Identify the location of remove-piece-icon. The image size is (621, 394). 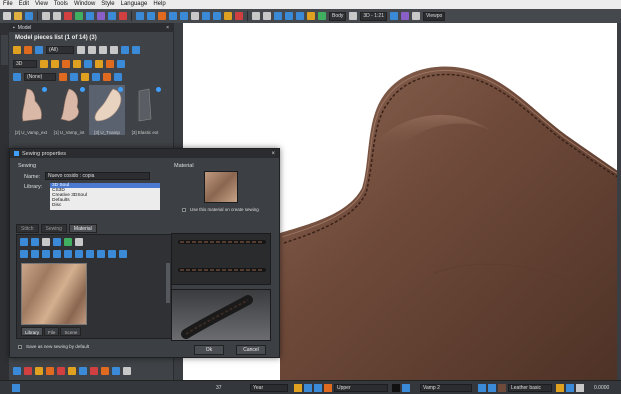
(28, 371).